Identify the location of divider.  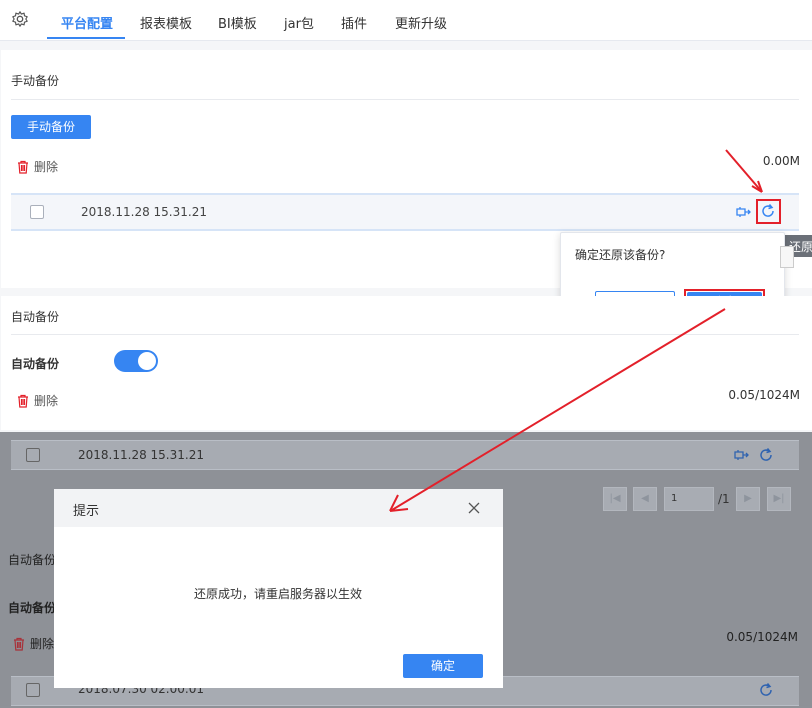
(405, 99).